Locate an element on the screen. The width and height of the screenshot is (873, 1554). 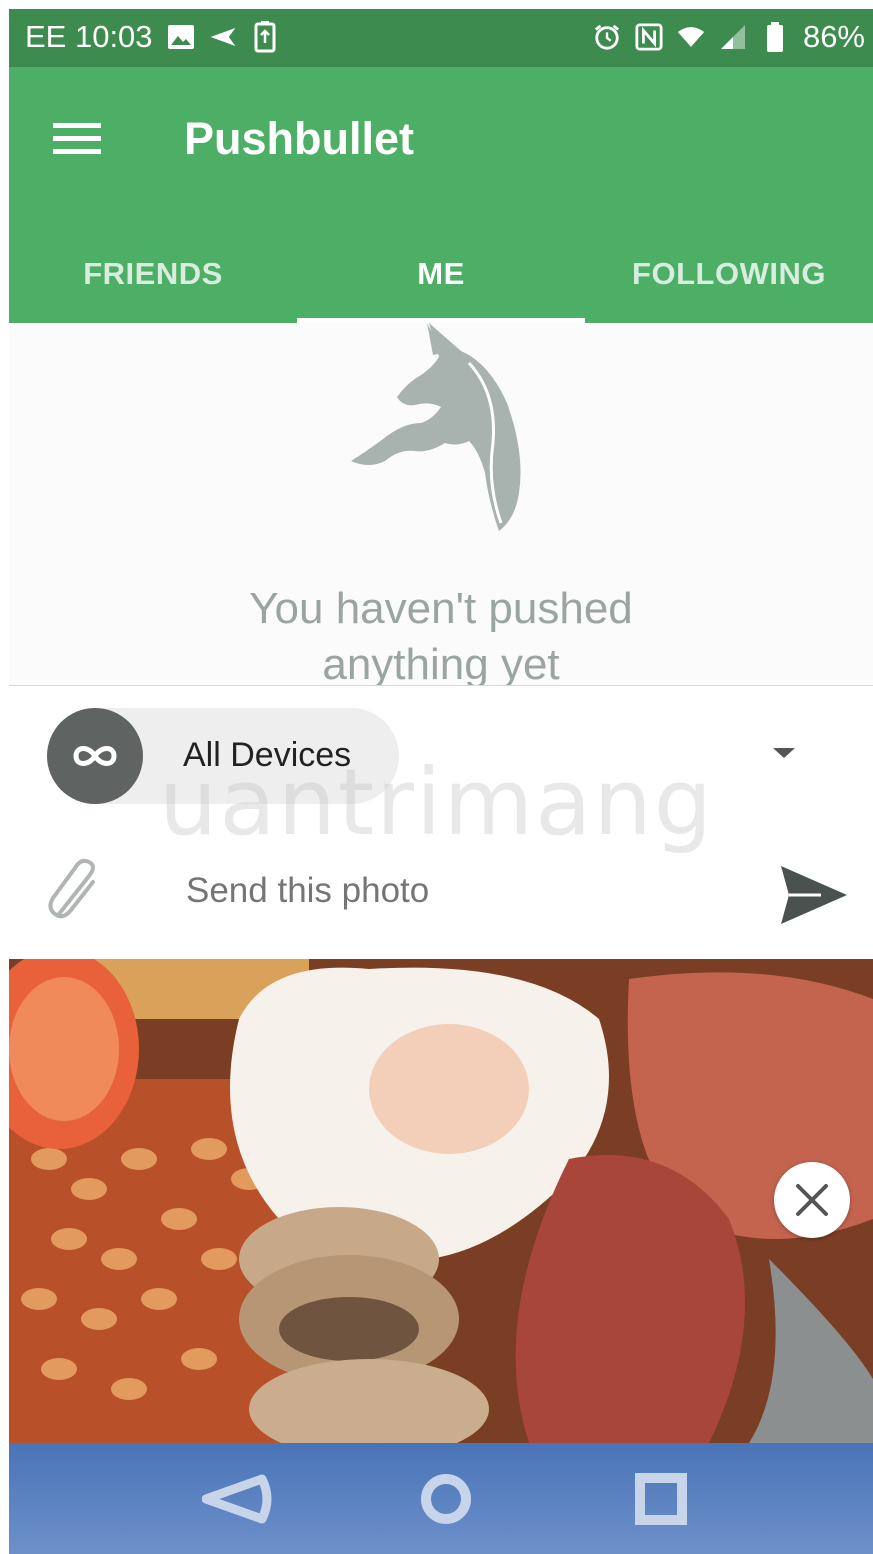
app-title: Pushbullet is located at coordinates (299, 138).